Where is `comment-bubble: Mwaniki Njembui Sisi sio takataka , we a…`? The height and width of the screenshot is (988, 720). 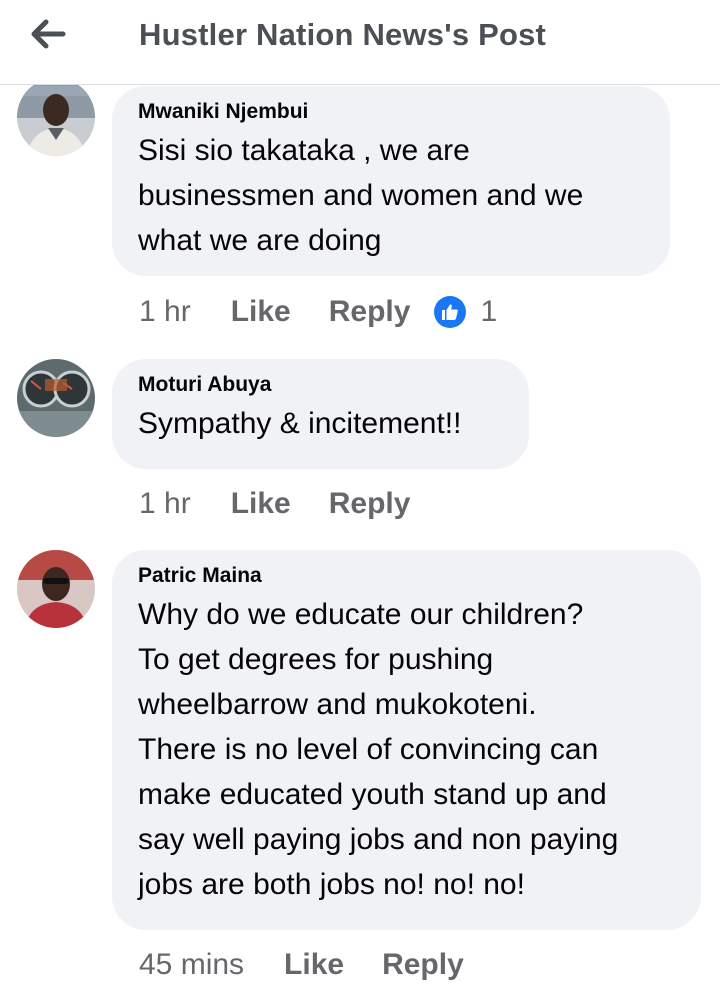
comment-bubble: Mwaniki Njembui Sisi sio takataka , we a… is located at coordinates (391, 181).